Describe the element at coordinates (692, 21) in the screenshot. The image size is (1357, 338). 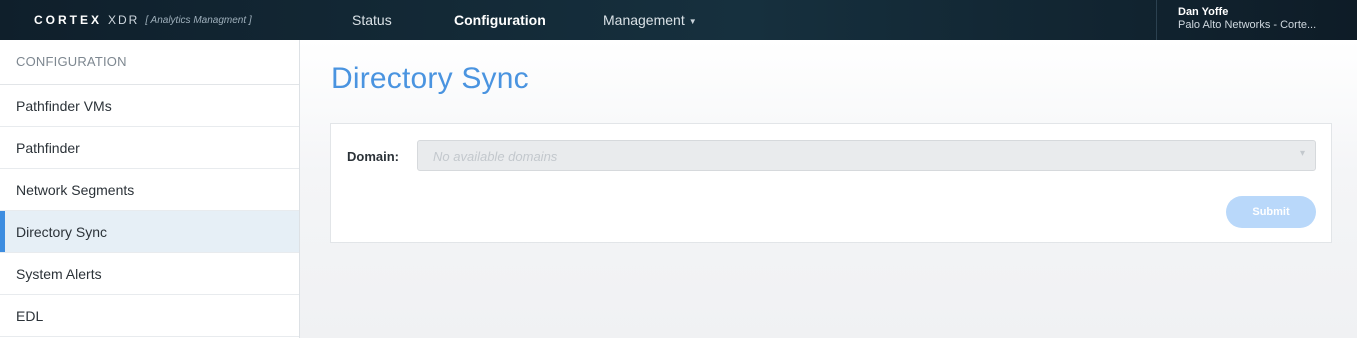
I see `caret-down-icon: ▼` at that location.